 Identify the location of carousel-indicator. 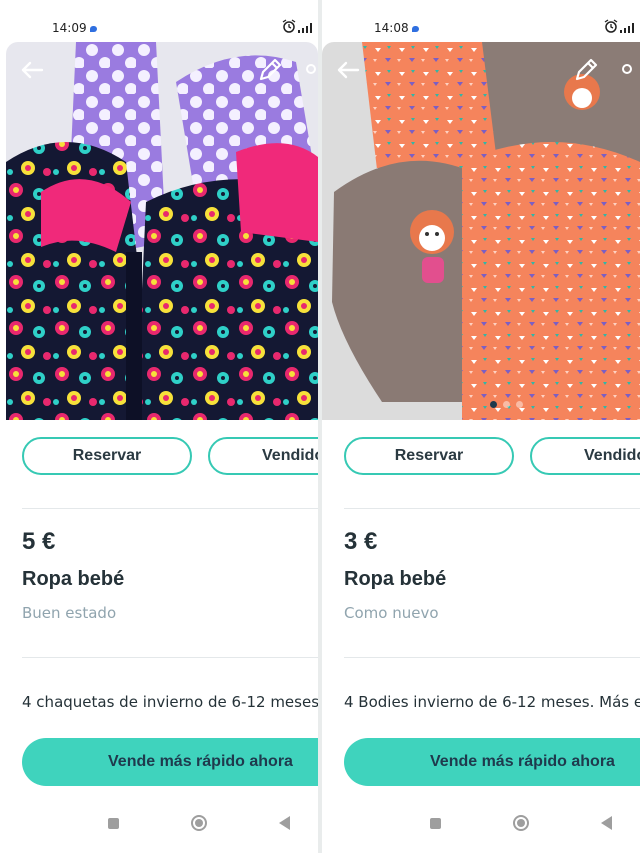
(506, 404).